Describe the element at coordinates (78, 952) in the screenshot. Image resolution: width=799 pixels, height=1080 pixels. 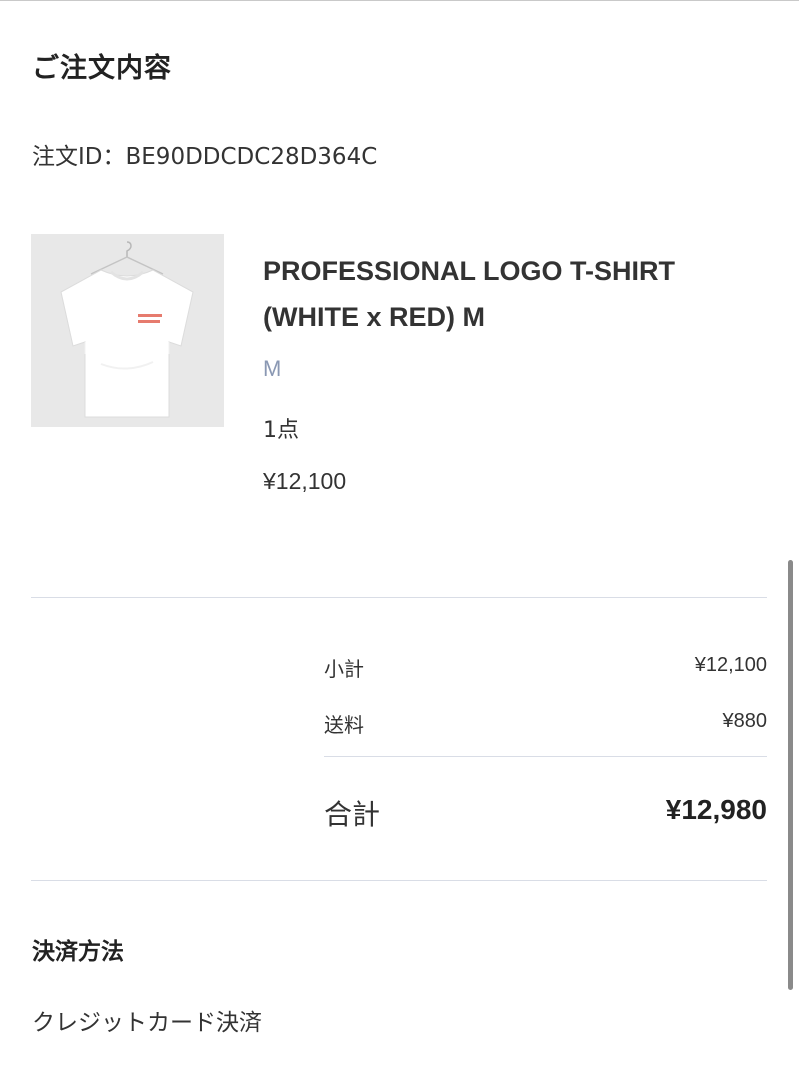
I see `payment-method-title: 決済方法` at that location.